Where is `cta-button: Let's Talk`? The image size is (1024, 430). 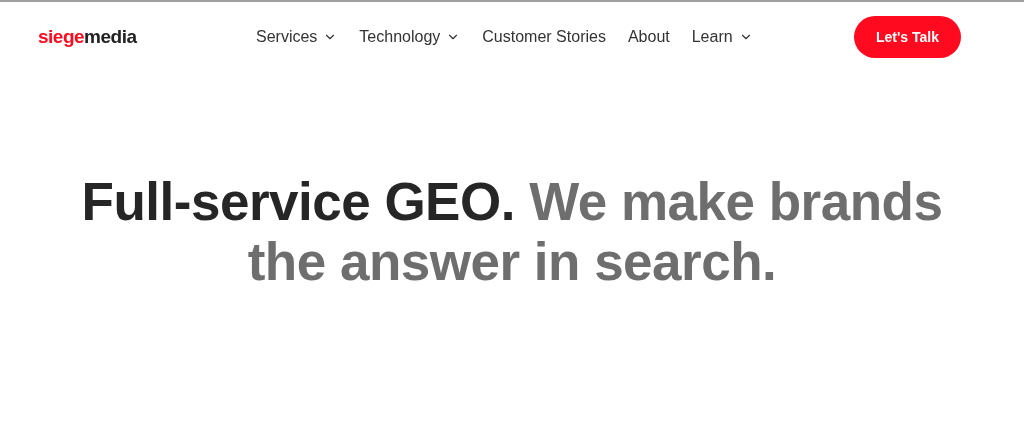
cta-button: Let's Talk is located at coordinates (907, 37).